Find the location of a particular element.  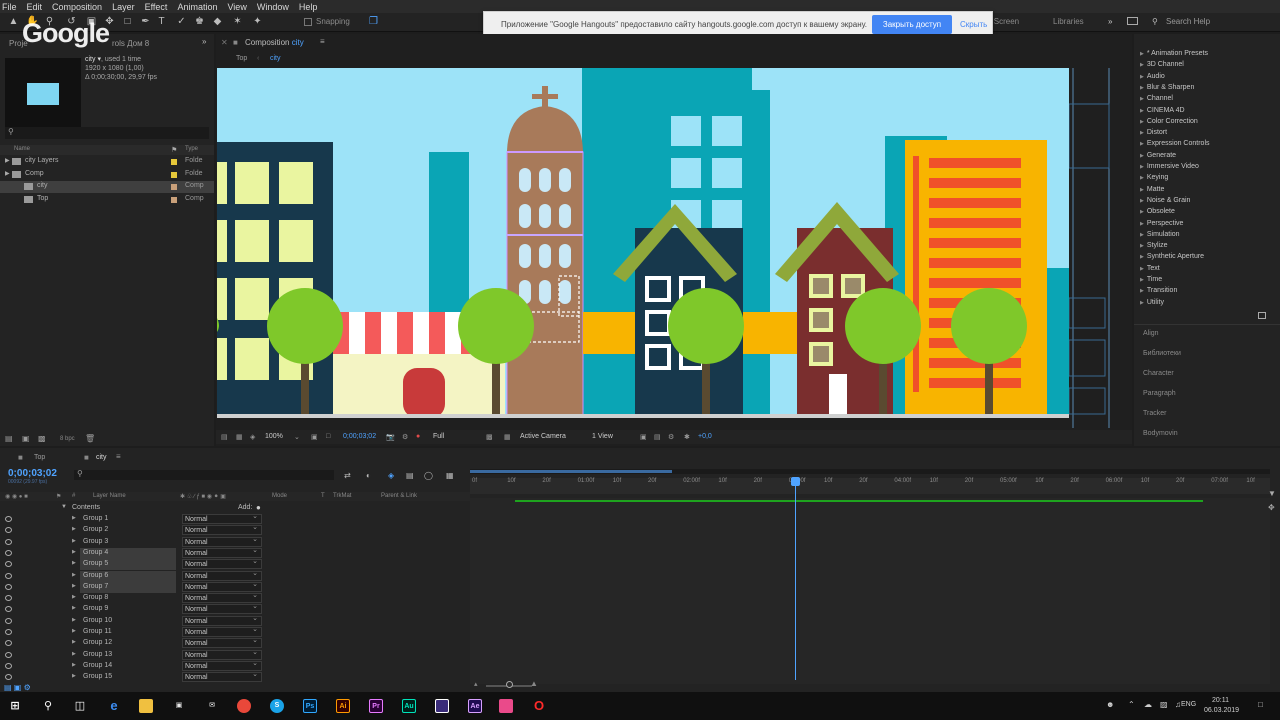

project-item-comp: ▶ Comp Folde is located at coordinates (107, 175).